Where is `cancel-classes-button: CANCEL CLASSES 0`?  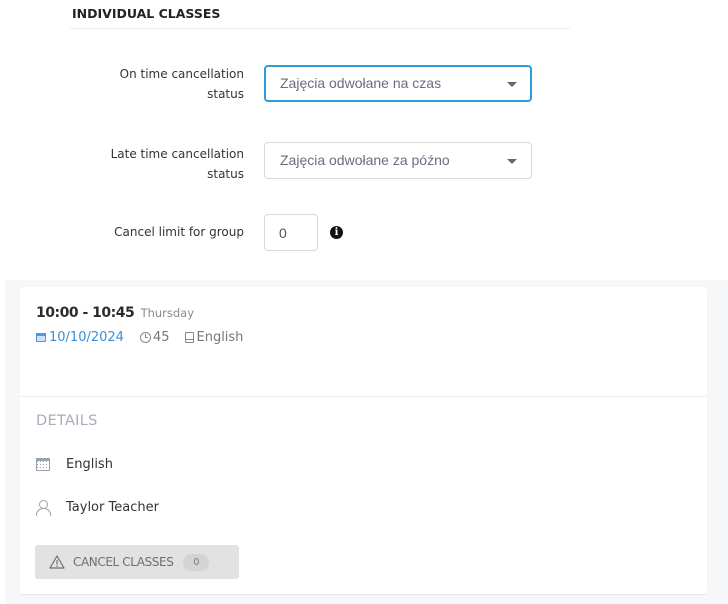 cancel-classes-button: CANCEL CLASSES 0 is located at coordinates (137, 562).